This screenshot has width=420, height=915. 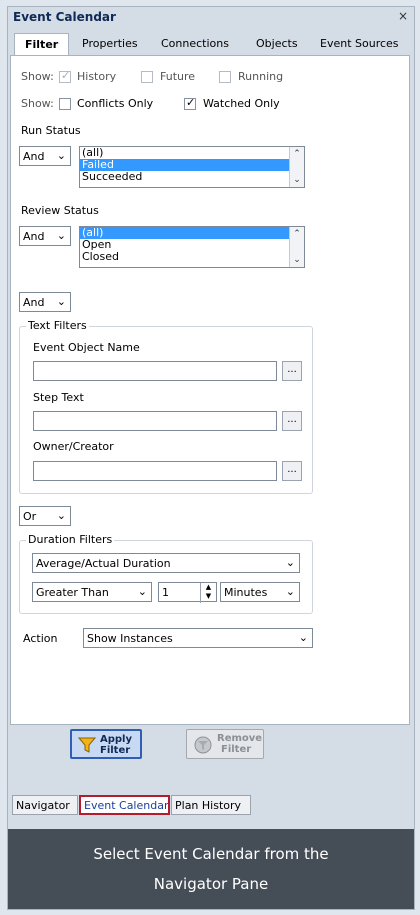 What do you see at coordinates (211, 854) in the screenshot?
I see `caption-line1: Select Event Calendar from the` at bounding box center [211, 854].